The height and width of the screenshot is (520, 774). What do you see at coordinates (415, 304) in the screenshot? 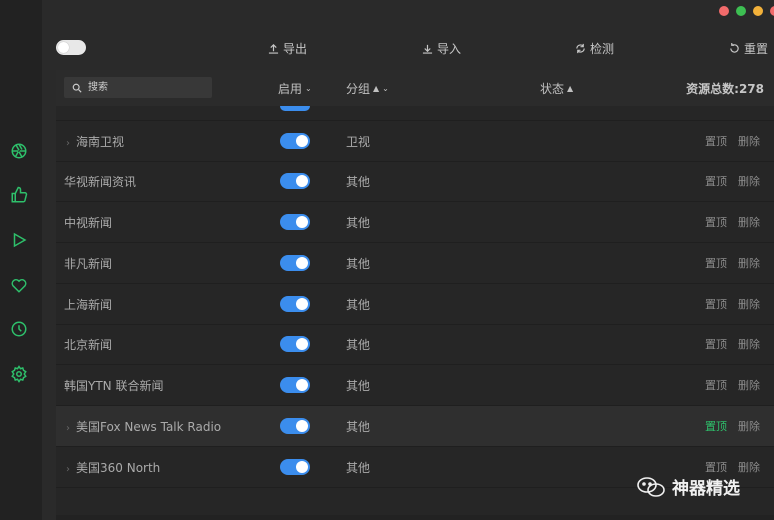
I see `table-row: 上海新闻 其他 置顶 删除` at bounding box center [415, 304].